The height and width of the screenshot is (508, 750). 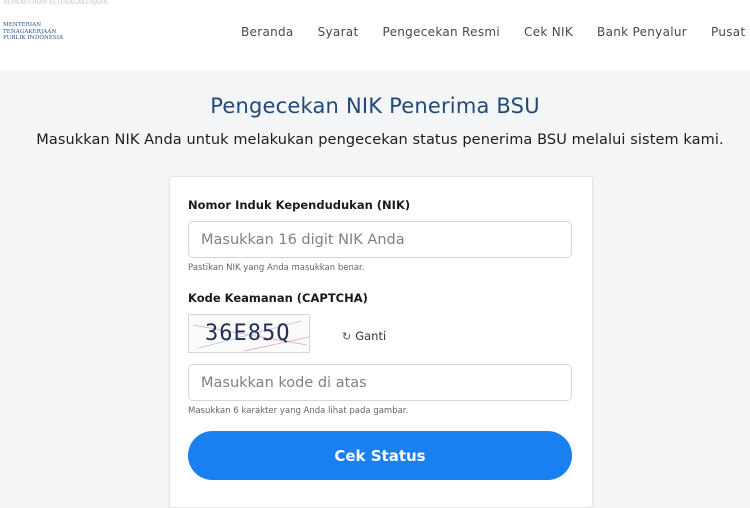 I want to click on captcha-code: 36E85Q, so click(x=248, y=333).